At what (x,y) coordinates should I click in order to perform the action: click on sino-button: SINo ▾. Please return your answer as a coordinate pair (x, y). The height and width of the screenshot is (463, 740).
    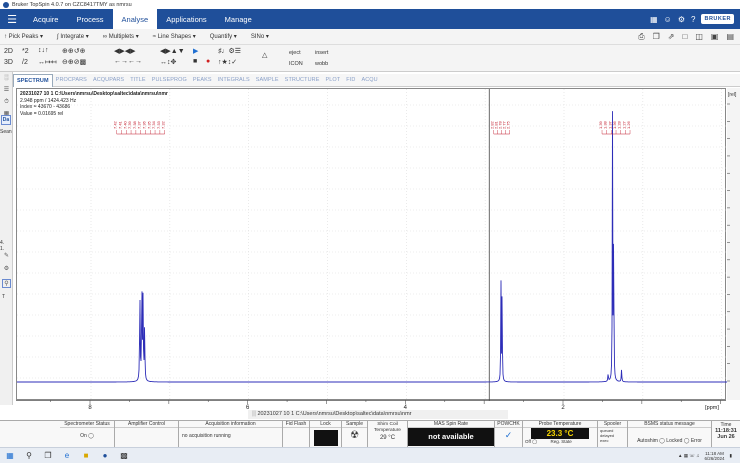
    Looking at the image, I should click on (260, 36).